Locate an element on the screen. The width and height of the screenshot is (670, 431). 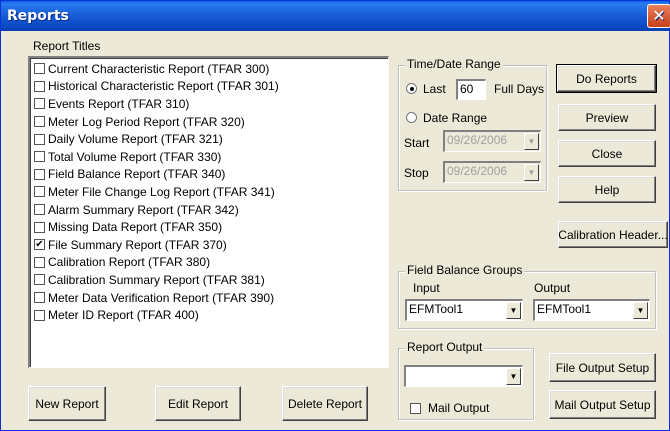
close-button: Close is located at coordinates (607, 153).